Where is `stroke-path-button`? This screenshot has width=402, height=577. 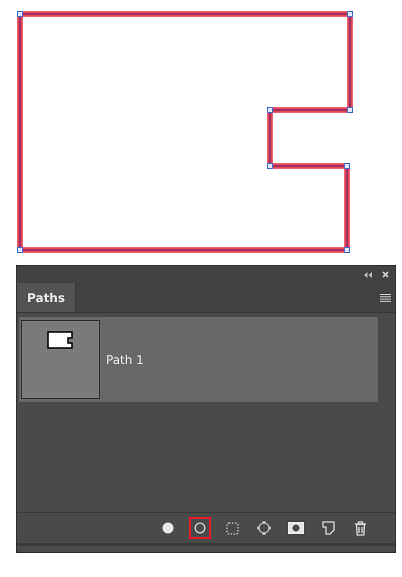 stroke-path-button is located at coordinates (200, 528).